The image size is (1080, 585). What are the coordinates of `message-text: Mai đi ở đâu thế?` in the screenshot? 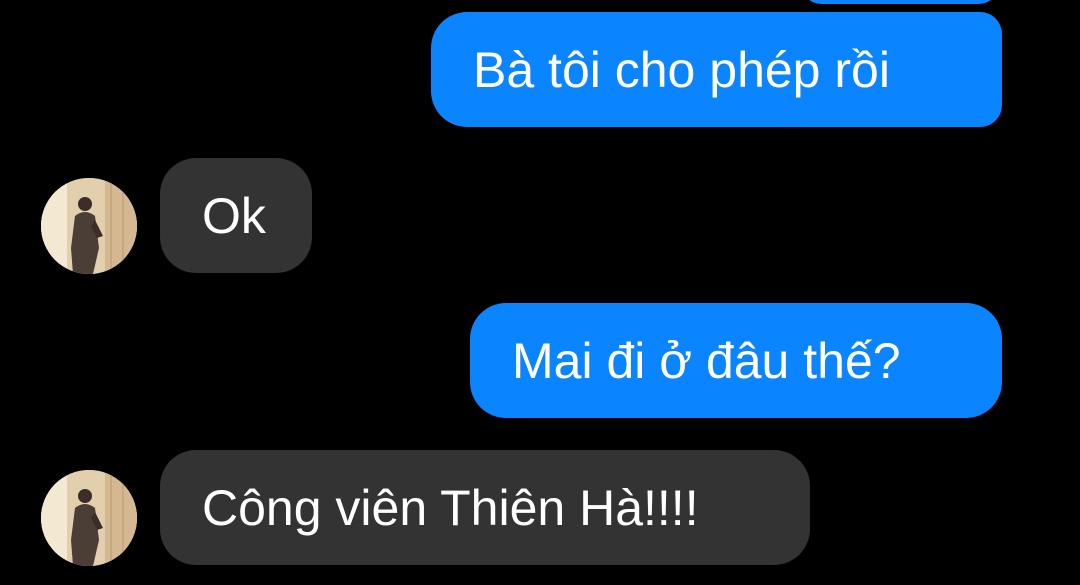 It's located at (706, 360).